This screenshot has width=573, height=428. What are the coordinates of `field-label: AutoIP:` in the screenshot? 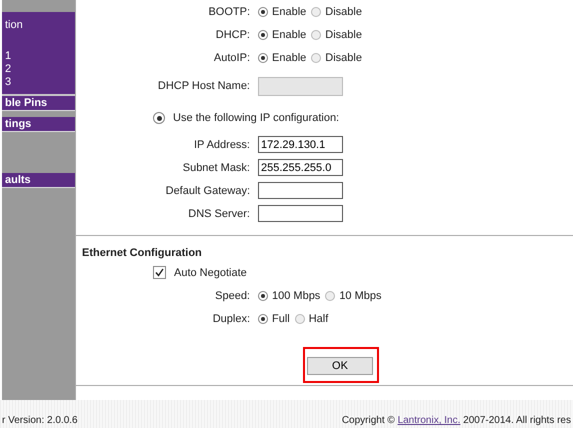 It's located at (231, 58).